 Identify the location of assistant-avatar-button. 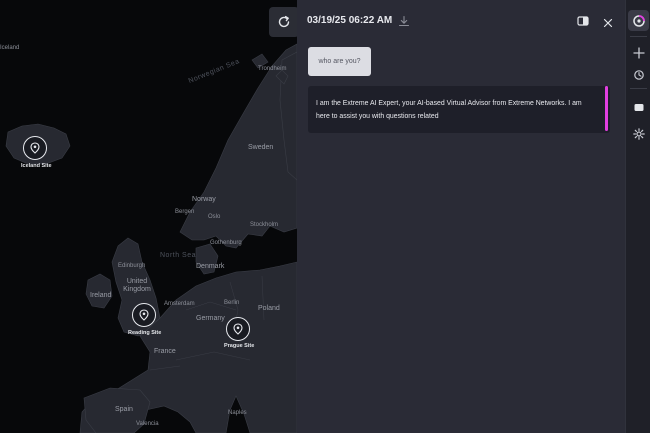
(638, 20).